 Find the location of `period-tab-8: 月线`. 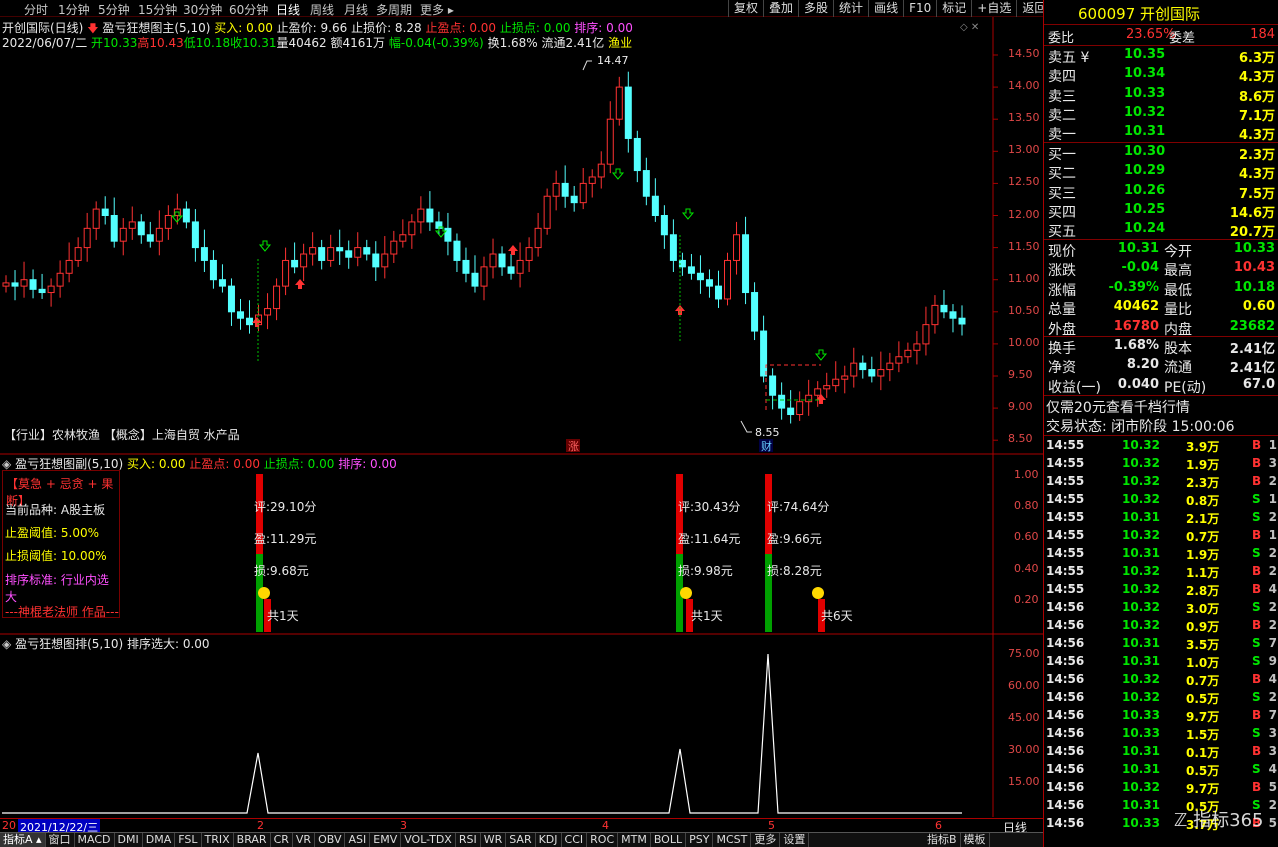

period-tab-8: 月线 is located at coordinates (356, 9).